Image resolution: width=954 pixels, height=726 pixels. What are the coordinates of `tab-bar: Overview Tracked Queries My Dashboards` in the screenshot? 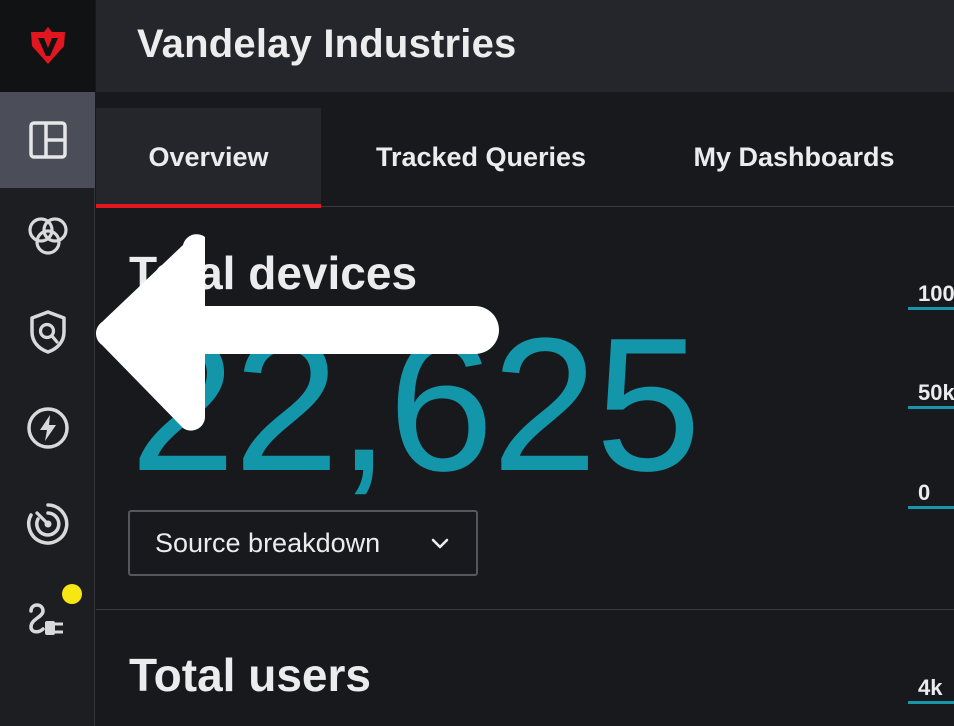 It's located at (525, 158).